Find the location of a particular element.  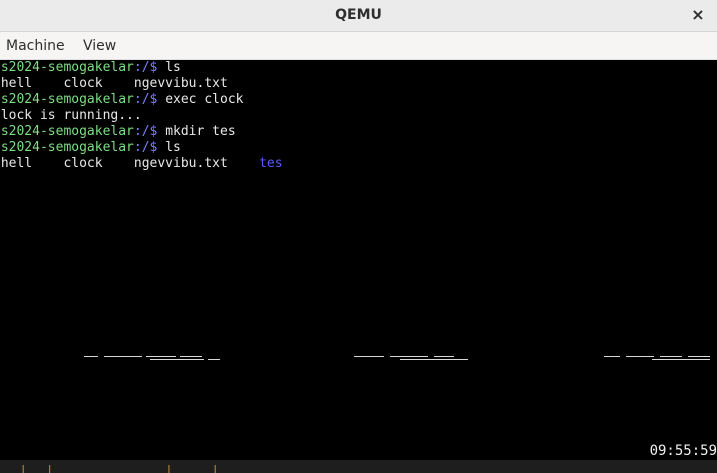

terminal-line: os2024-semogakelar:/$ exec clock is located at coordinates (121, 100).